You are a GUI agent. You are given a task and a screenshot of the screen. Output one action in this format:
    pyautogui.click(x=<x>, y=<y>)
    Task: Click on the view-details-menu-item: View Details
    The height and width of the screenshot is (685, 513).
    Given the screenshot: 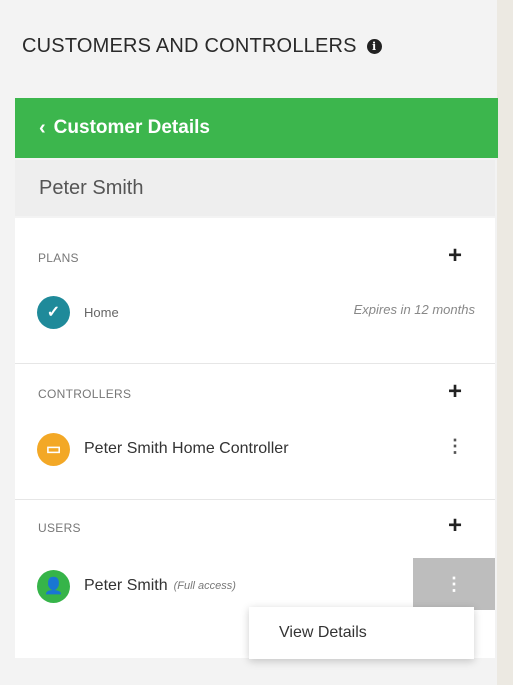 What is the action you would take?
    pyautogui.click(x=323, y=633)
    